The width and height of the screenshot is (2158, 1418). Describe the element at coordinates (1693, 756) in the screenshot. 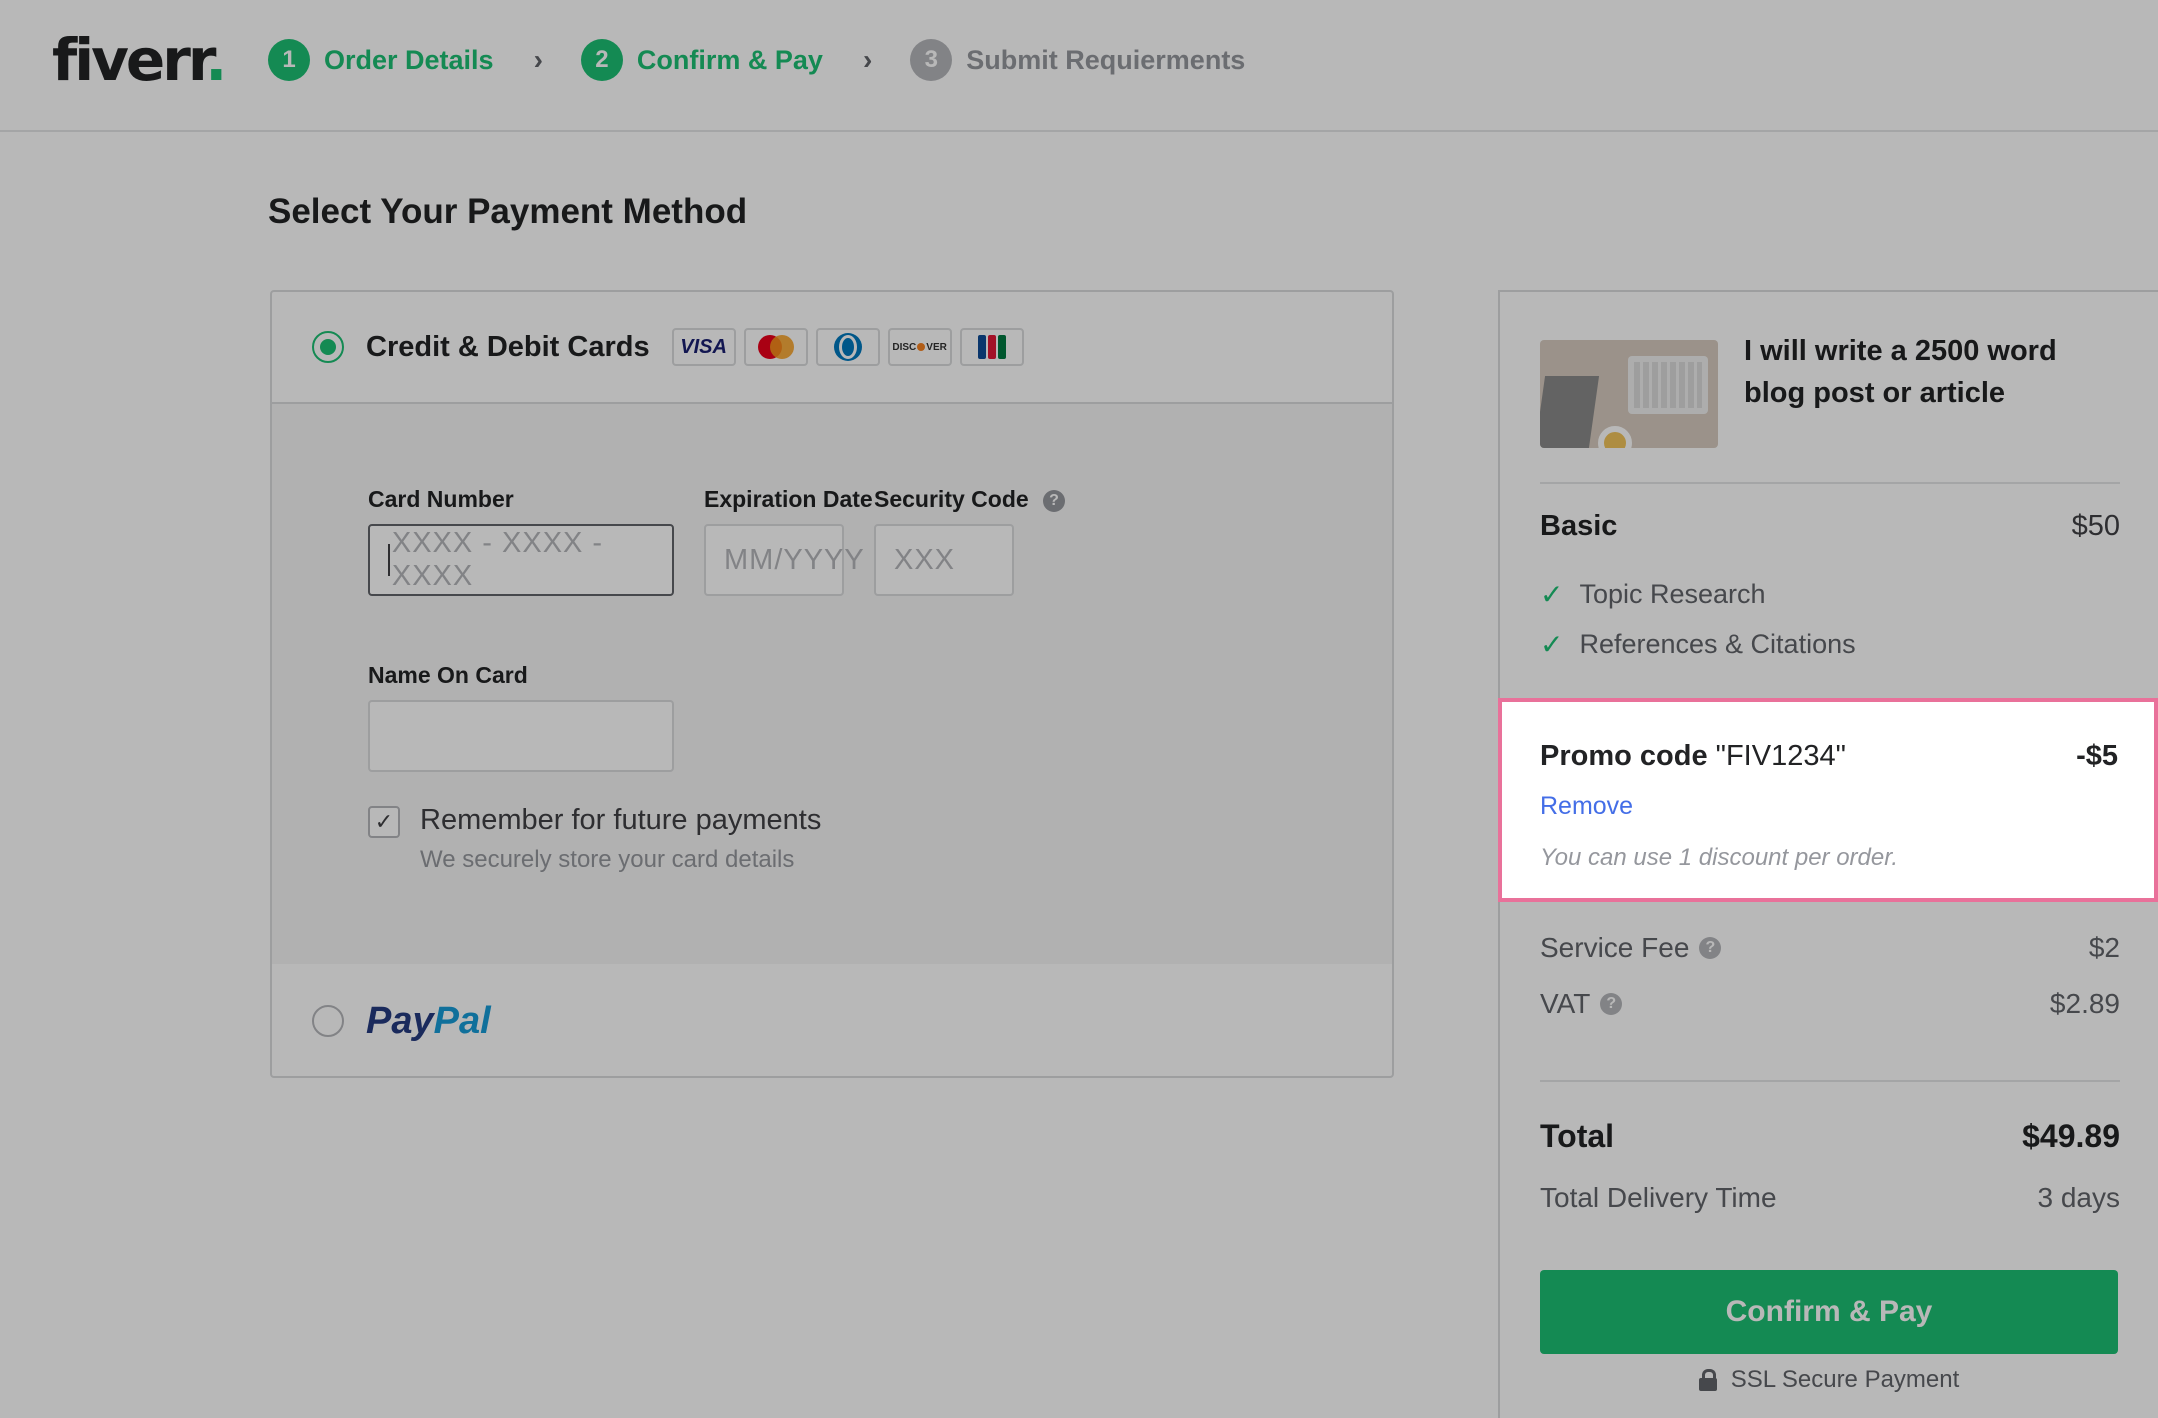

I see `promo-code-label: Promo code "FIV1234"` at that location.